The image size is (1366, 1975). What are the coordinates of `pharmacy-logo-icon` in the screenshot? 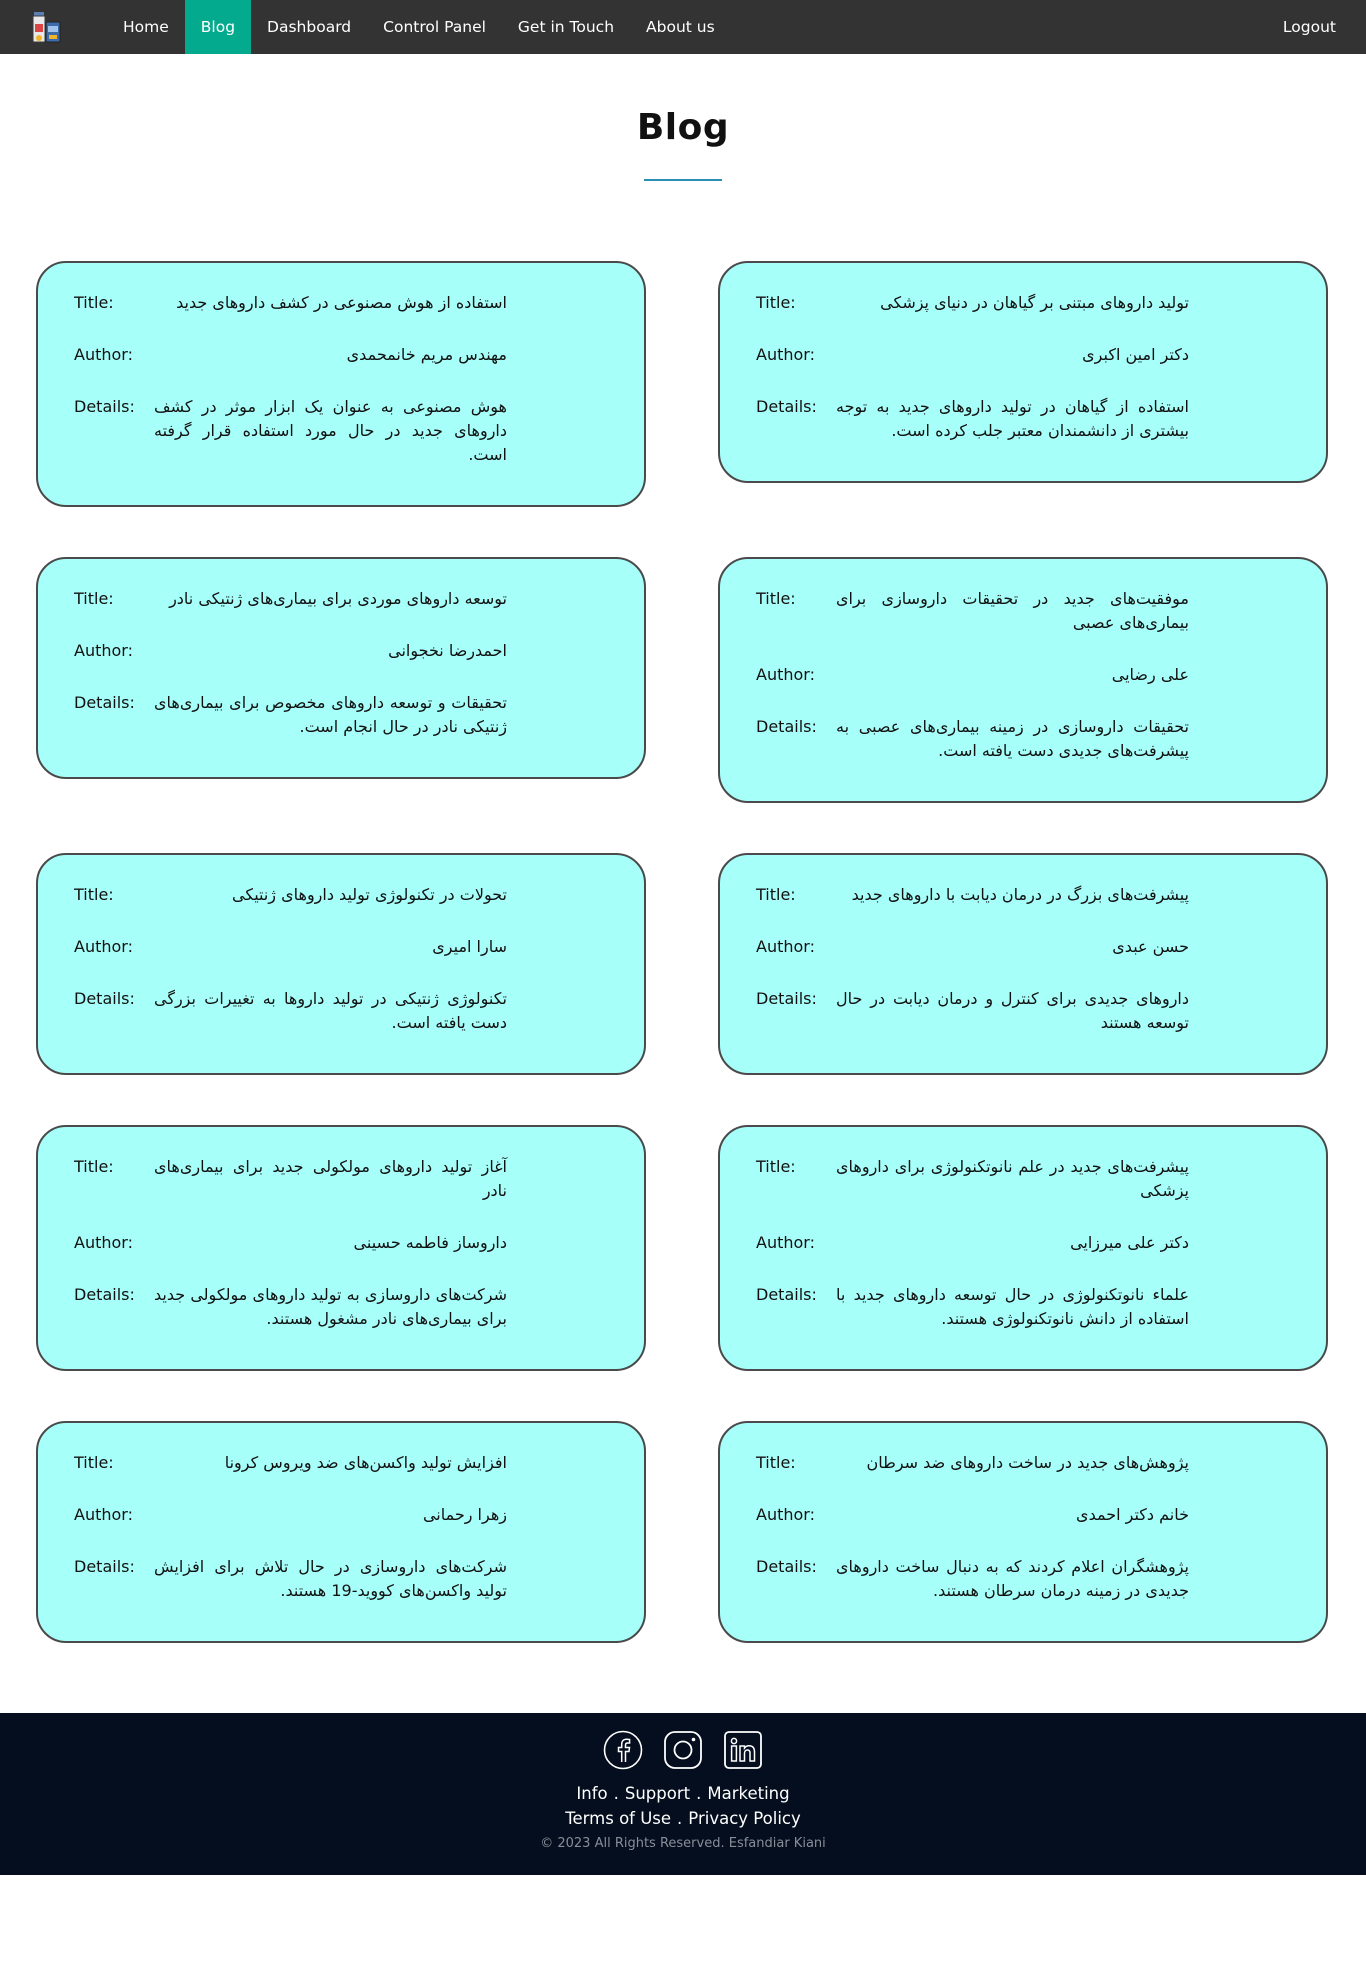 It's located at (46, 27).